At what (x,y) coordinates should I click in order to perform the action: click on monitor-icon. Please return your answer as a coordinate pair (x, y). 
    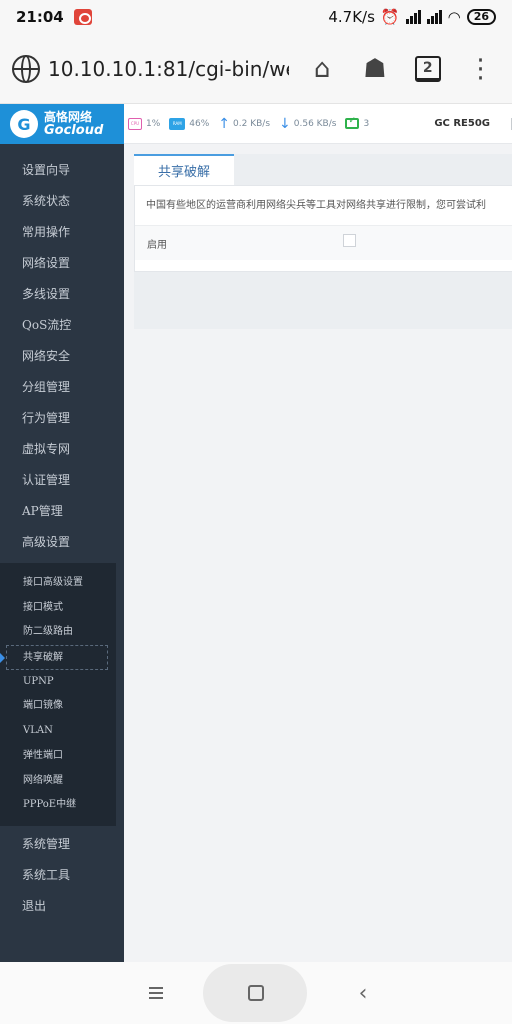
    Looking at the image, I should click on (352, 122).